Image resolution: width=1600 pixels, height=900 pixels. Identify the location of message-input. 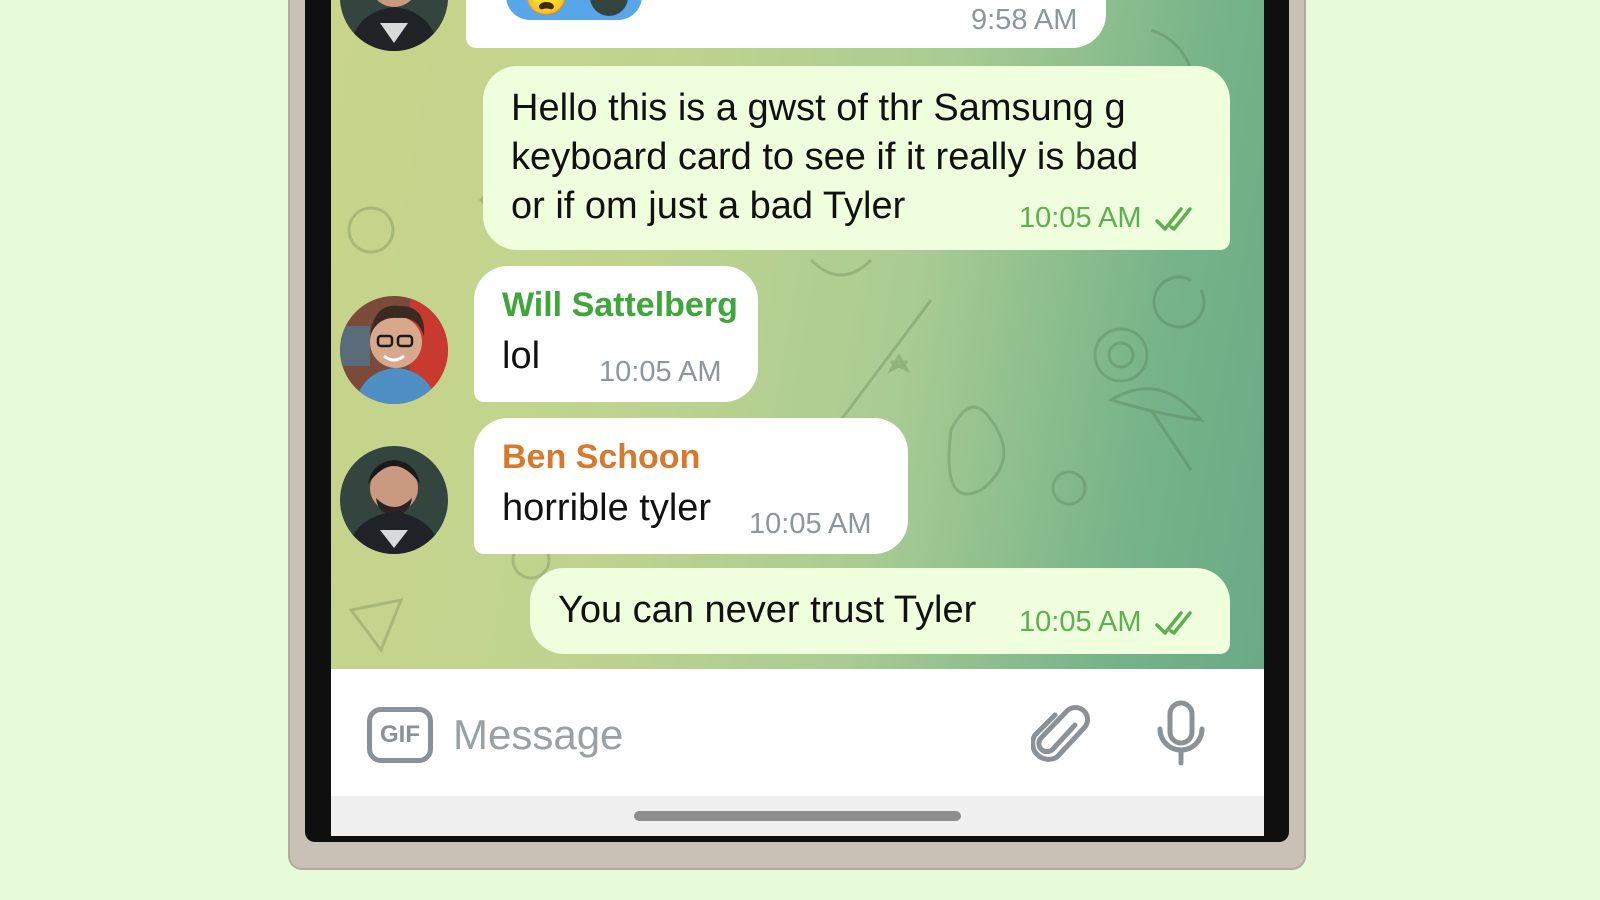
(723, 735).